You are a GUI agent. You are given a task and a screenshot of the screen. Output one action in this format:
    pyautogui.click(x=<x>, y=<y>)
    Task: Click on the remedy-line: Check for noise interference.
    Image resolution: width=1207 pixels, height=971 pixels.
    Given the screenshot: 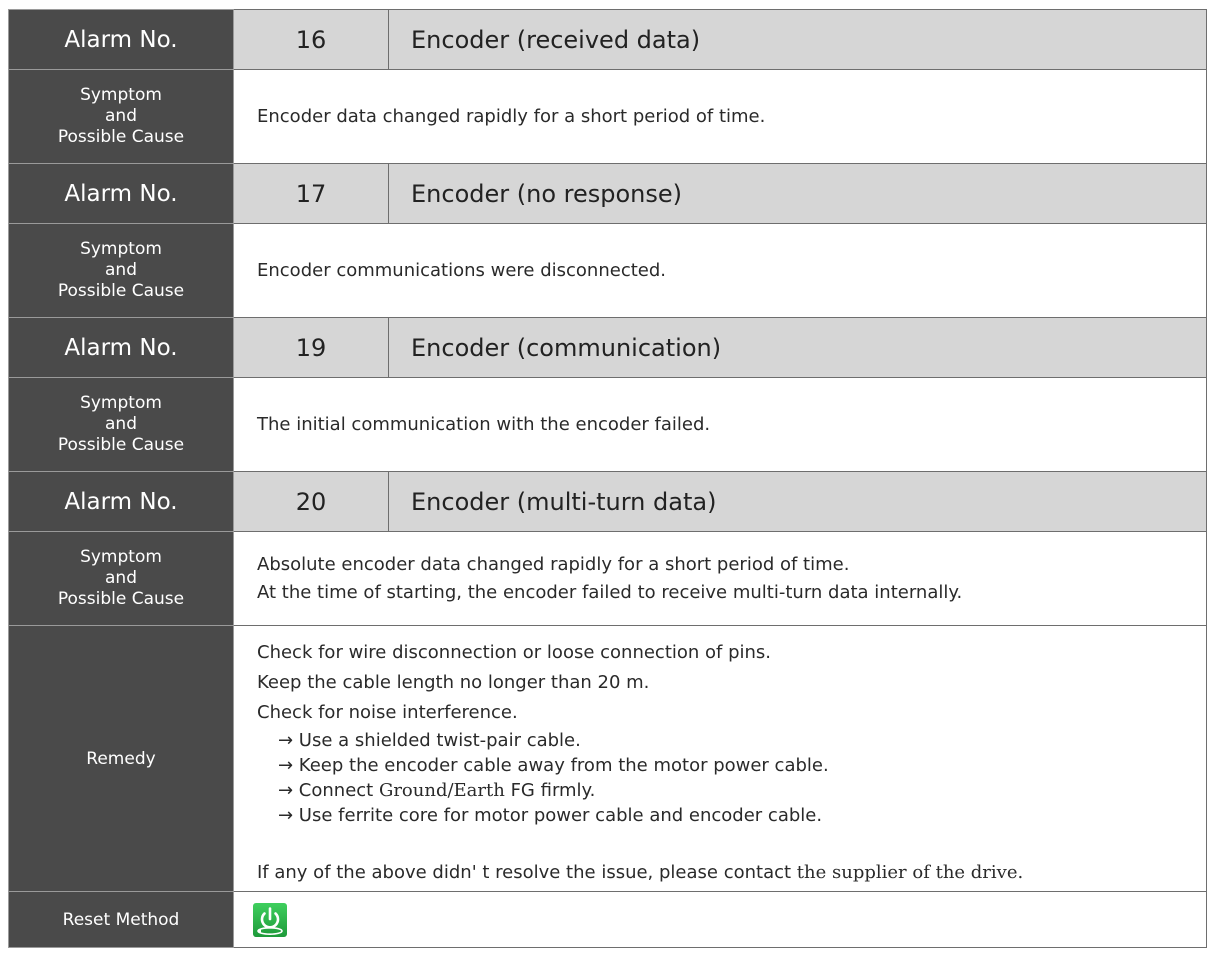 What is the action you would take?
    pyautogui.click(x=387, y=712)
    